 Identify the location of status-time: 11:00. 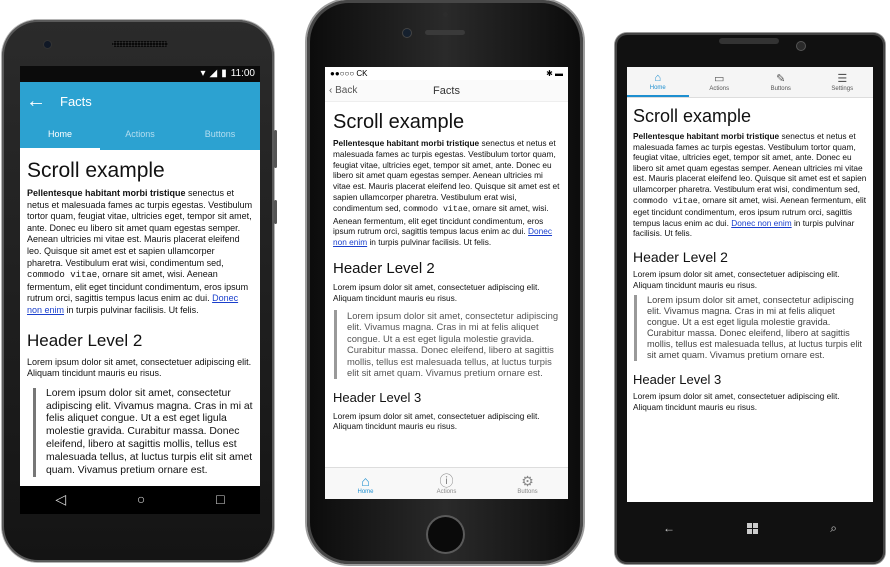
(242, 74).